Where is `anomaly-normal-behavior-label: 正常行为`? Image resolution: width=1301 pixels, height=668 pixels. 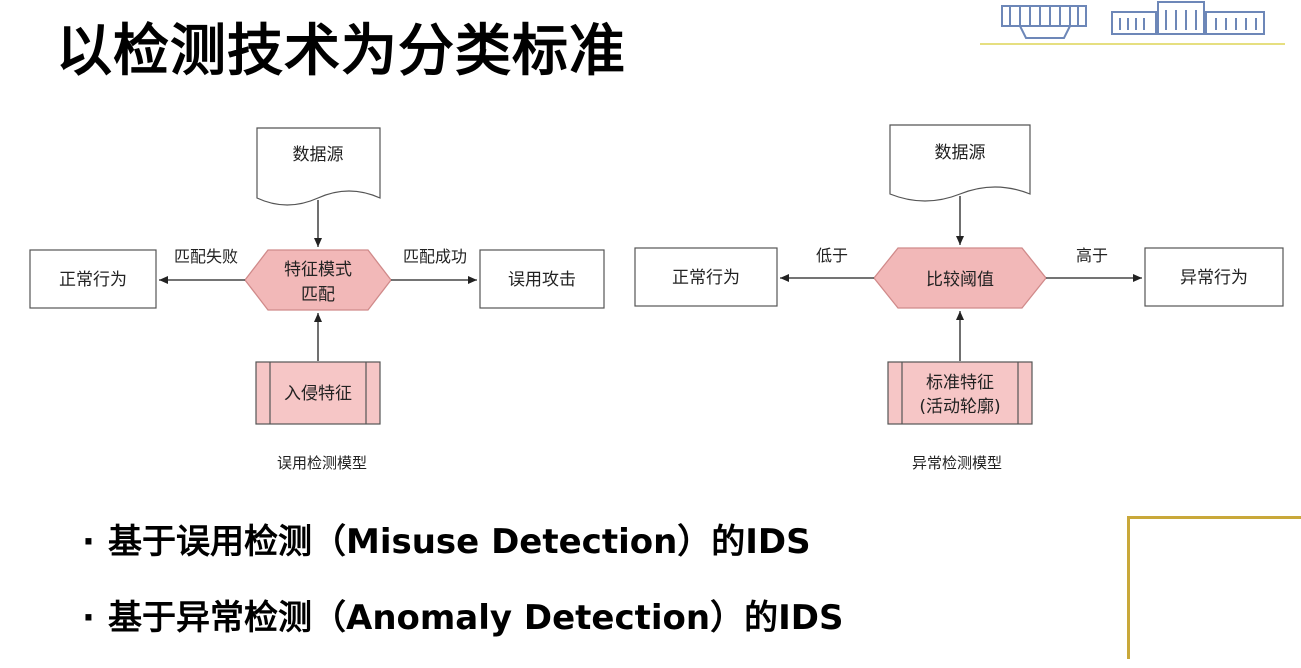 anomaly-normal-behavior-label: 正常行为 is located at coordinates (706, 278).